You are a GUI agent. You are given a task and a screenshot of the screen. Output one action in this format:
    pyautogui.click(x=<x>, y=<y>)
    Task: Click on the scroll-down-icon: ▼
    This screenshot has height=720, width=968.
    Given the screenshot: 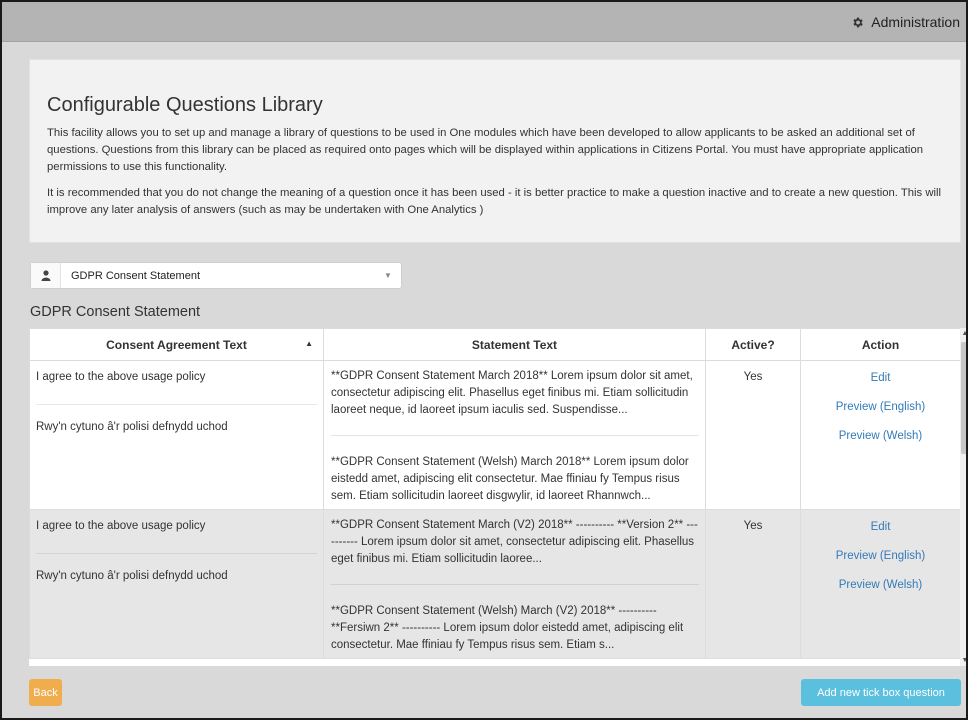 What is the action you would take?
    pyautogui.click(x=963, y=660)
    